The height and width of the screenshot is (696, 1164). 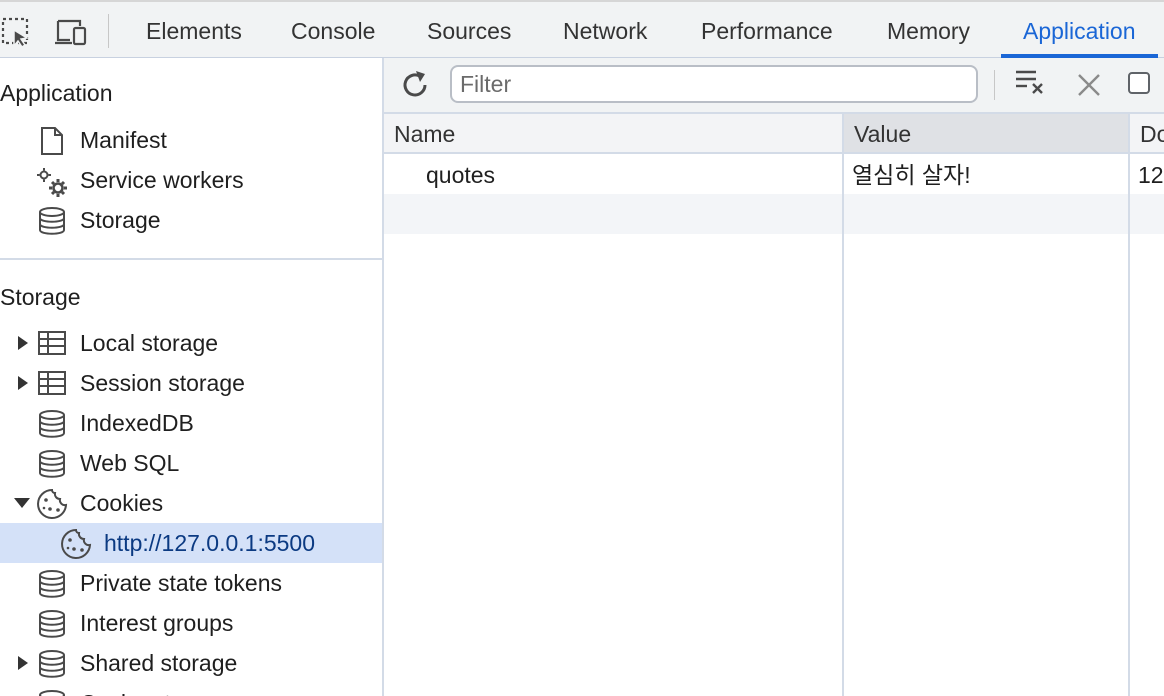 What do you see at coordinates (17, 32) in the screenshot?
I see `inspect-element-icon` at bounding box center [17, 32].